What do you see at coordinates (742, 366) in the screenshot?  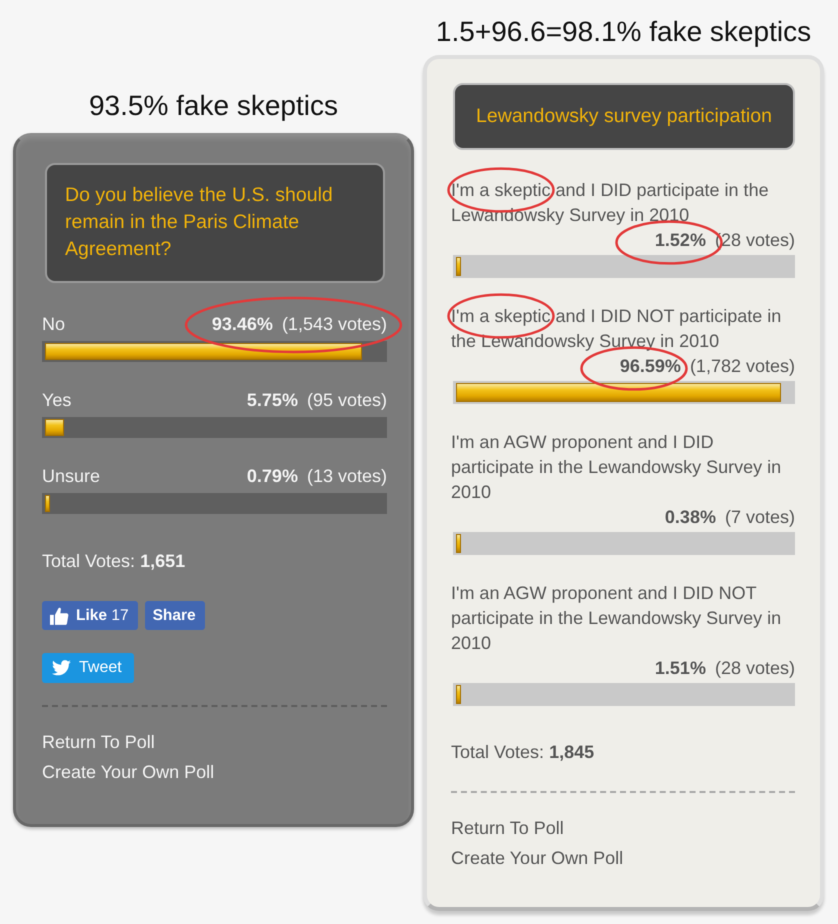 I see `vote-count: (1,782 votes)` at bounding box center [742, 366].